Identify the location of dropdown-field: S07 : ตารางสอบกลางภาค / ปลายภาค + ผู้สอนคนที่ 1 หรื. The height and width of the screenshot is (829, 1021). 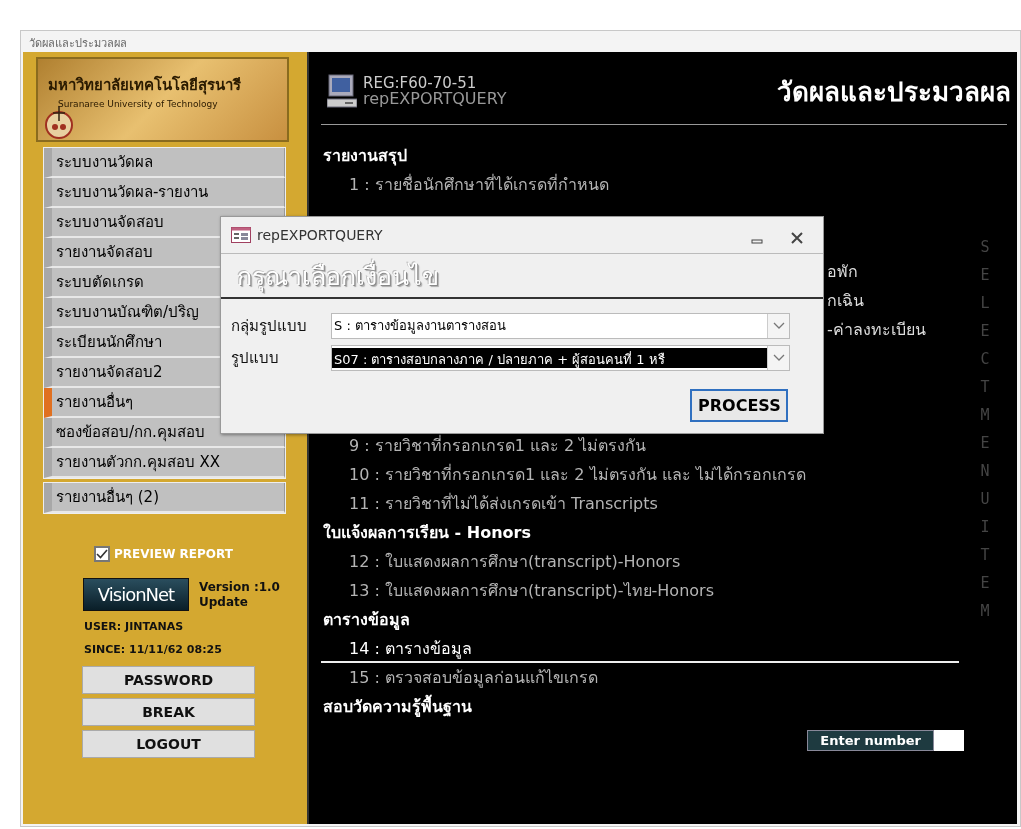
(560, 358).